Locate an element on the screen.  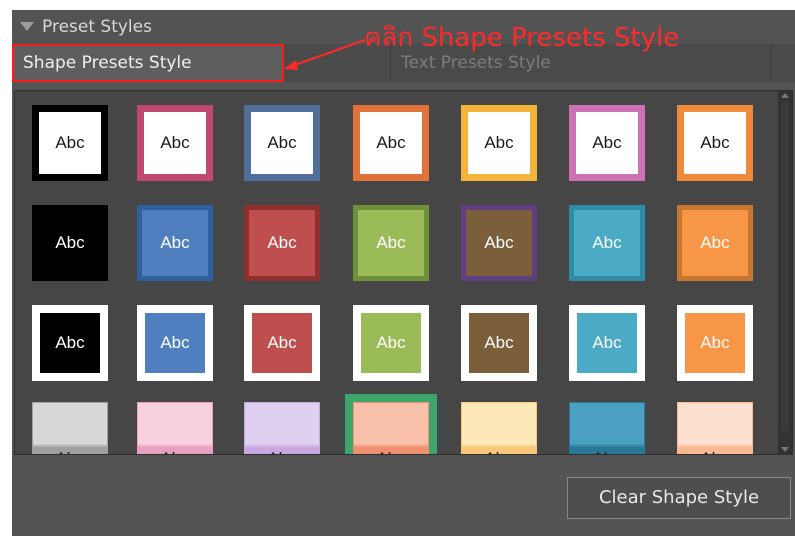
preset-tile-r4-c3: Abc is located at coordinates (282, 428).